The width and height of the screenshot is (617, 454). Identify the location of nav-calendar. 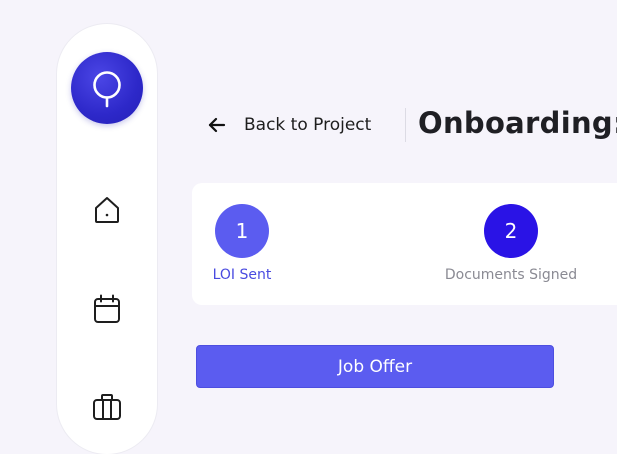
(107, 309).